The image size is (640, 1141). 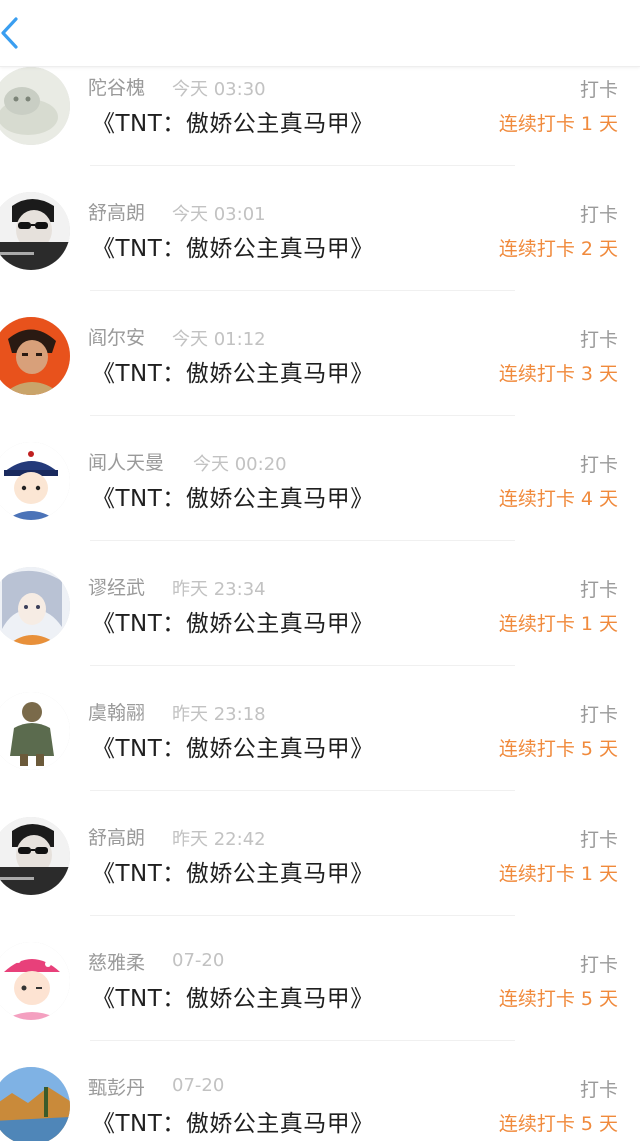 What do you see at coordinates (320, 1091) in the screenshot?
I see `feed-row: 甄彭丹 07-20 《TNT：傲娇公主真马甲》 打卡 连续打卡 5 天` at bounding box center [320, 1091].